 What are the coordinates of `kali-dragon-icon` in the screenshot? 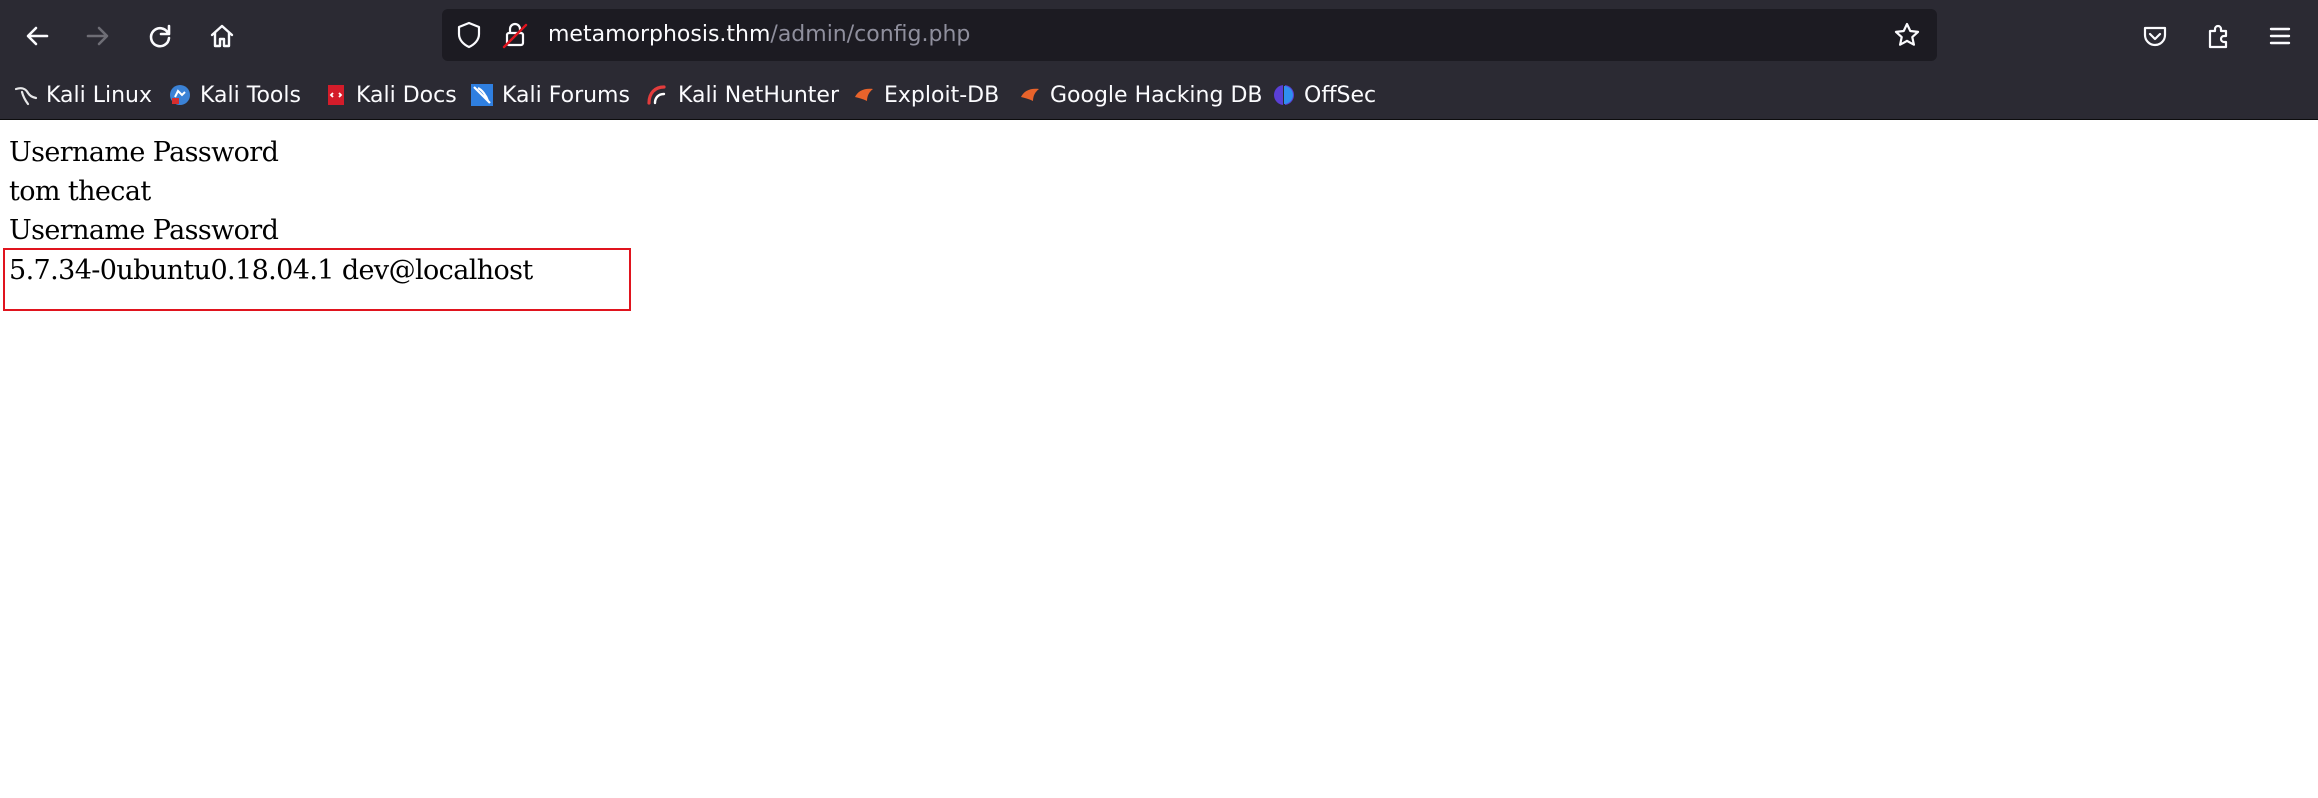 It's located at (26, 96).